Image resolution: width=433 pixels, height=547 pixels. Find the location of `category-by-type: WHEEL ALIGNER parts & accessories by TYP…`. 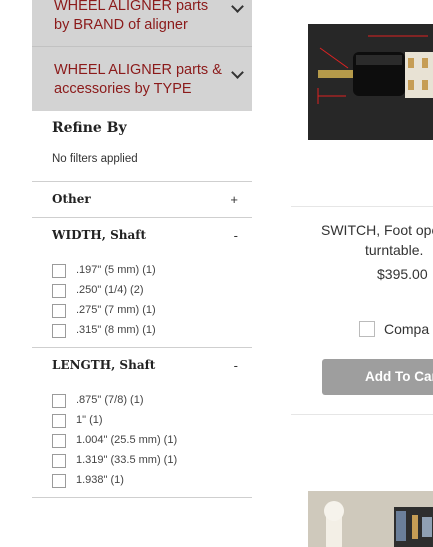

category-by-type: WHEEL ALIGNER parts & accessories by TYP… is located at coordinates (142, 79).